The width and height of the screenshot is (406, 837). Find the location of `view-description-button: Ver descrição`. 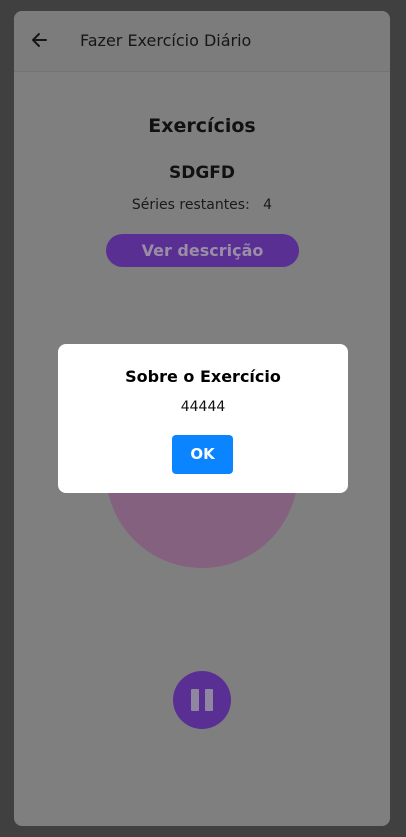

view-description-button: Ver descrição is located at coordinates (202, 250).